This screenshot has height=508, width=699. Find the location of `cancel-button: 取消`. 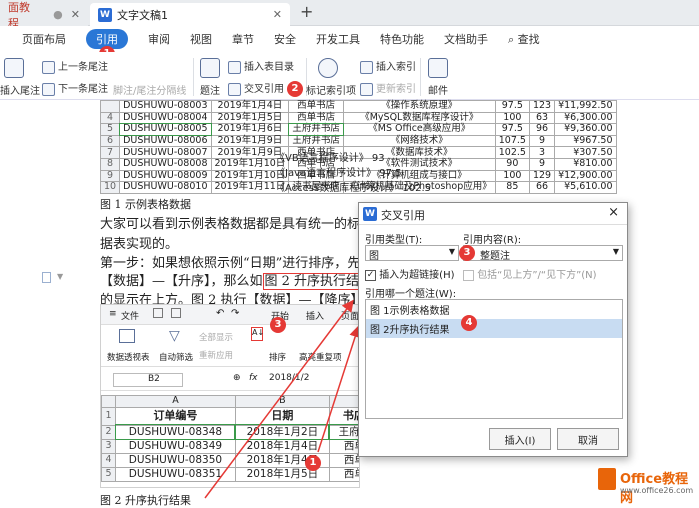

cancel-button: 取消 is located at coordinates (588, 439).